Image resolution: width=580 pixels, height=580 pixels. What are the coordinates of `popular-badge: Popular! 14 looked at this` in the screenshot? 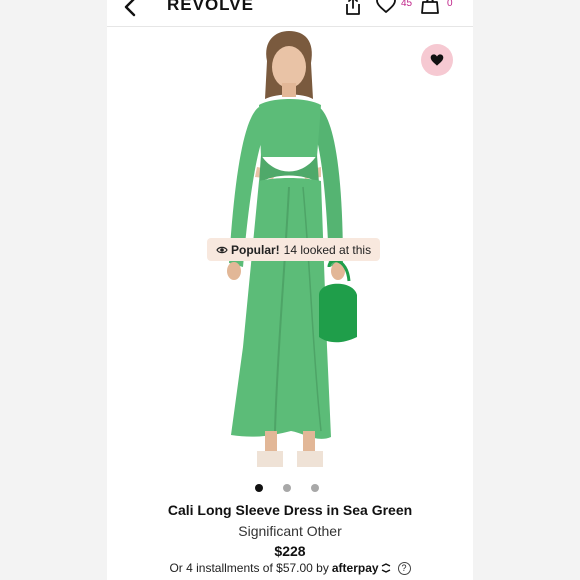 It's located at (294, 249).